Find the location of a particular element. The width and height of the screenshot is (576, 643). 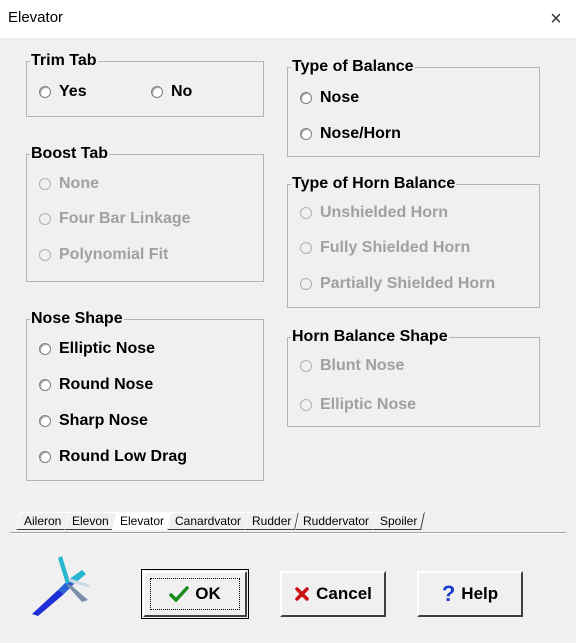

close-icon: × is located at coordinates (556, 18).